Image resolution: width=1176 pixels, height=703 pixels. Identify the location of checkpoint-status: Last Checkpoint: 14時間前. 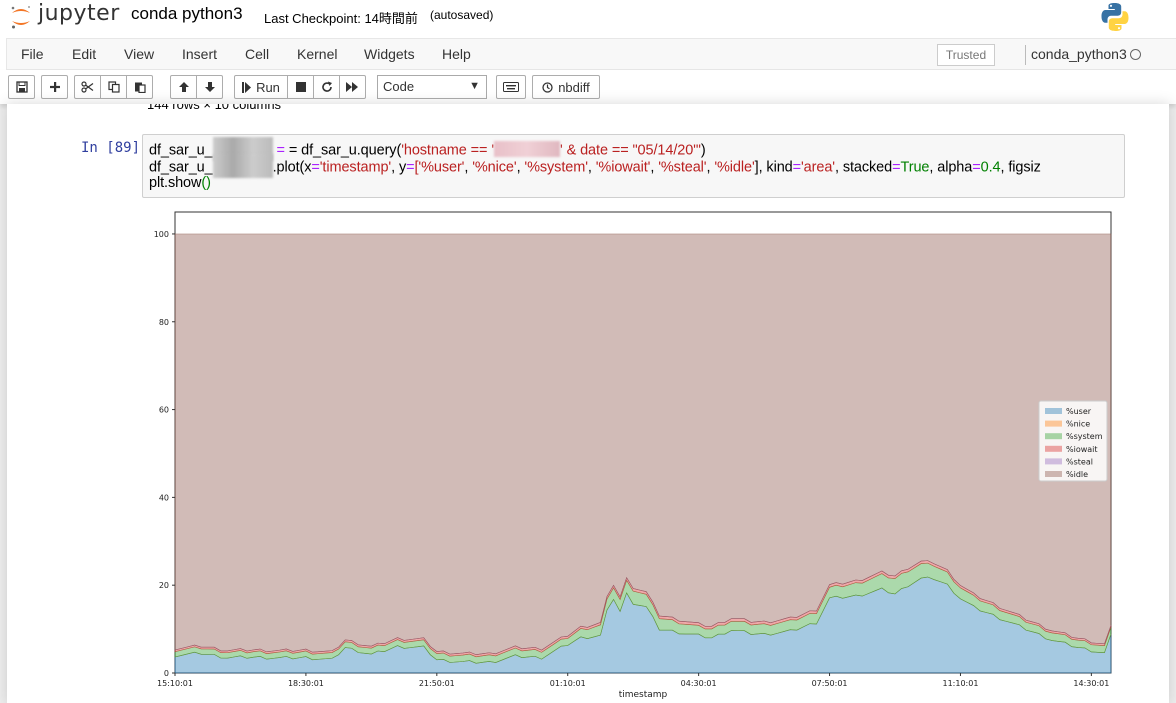
(341, 18).